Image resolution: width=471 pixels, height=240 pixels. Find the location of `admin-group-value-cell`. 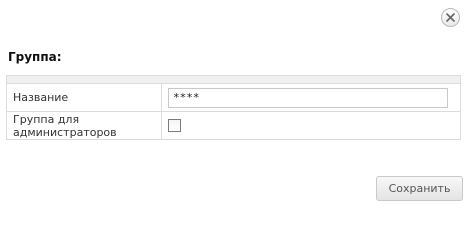

admin-group-value-cell is located at coordinates (311, 125).